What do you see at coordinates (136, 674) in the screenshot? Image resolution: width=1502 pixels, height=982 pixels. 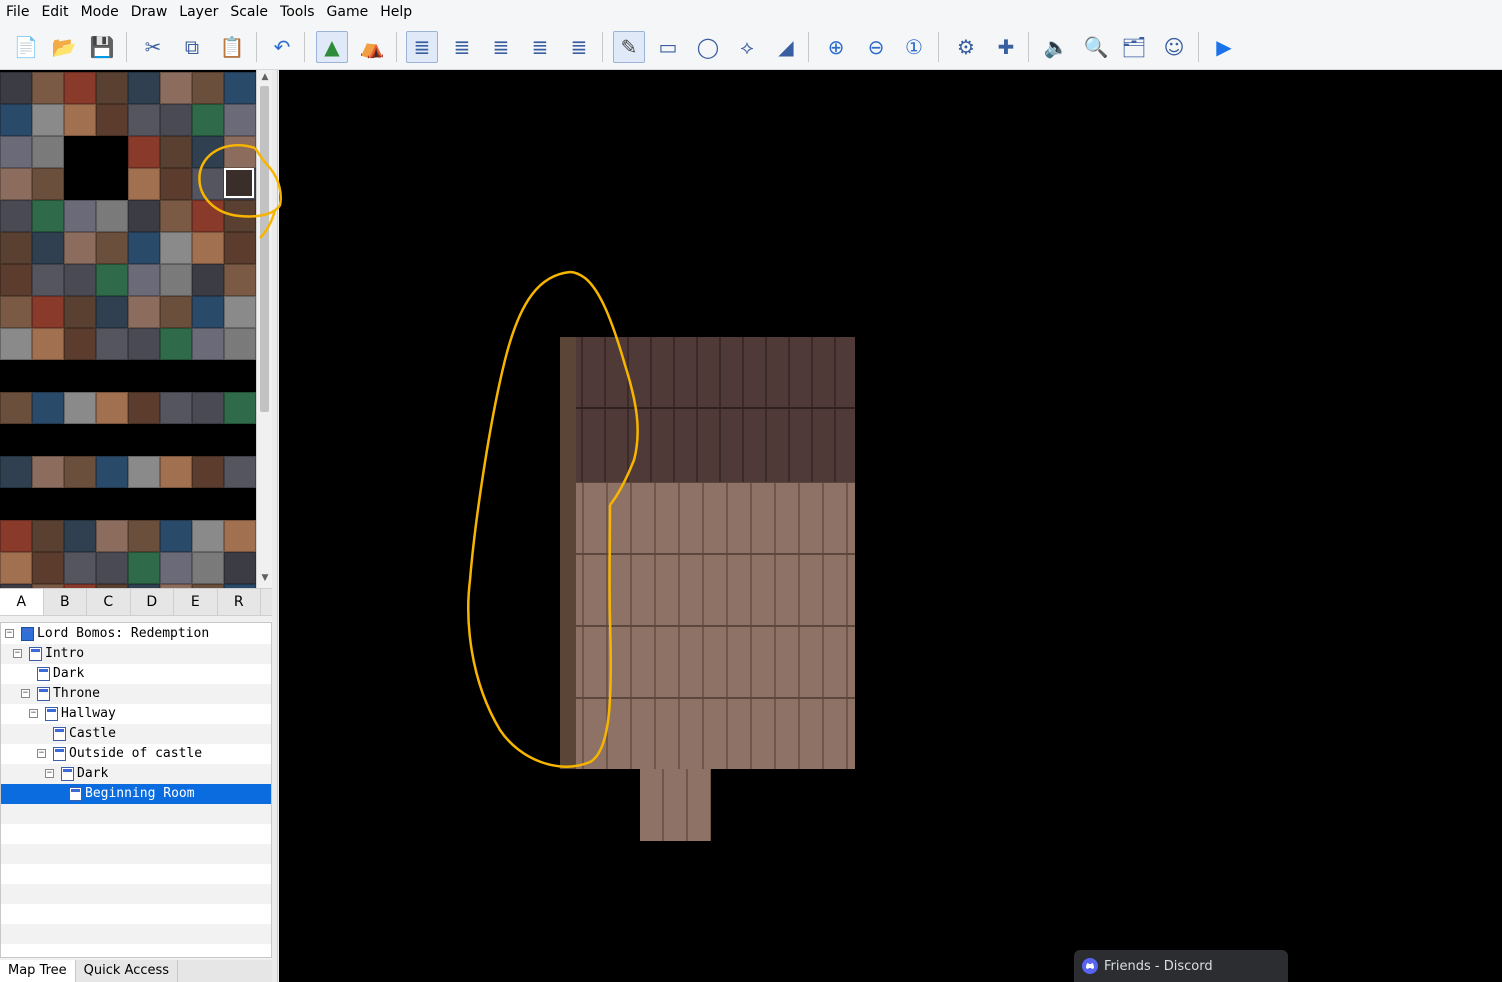 I see `tree-map-item: Dark` at bounding box center [136, 674].